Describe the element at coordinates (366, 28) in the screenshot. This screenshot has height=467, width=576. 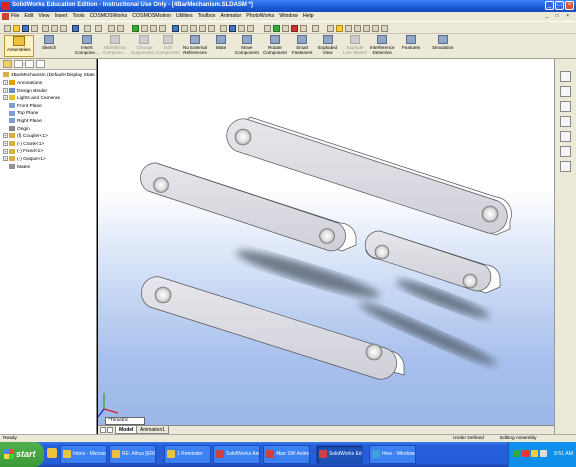
I see `decal-icon` at that location.